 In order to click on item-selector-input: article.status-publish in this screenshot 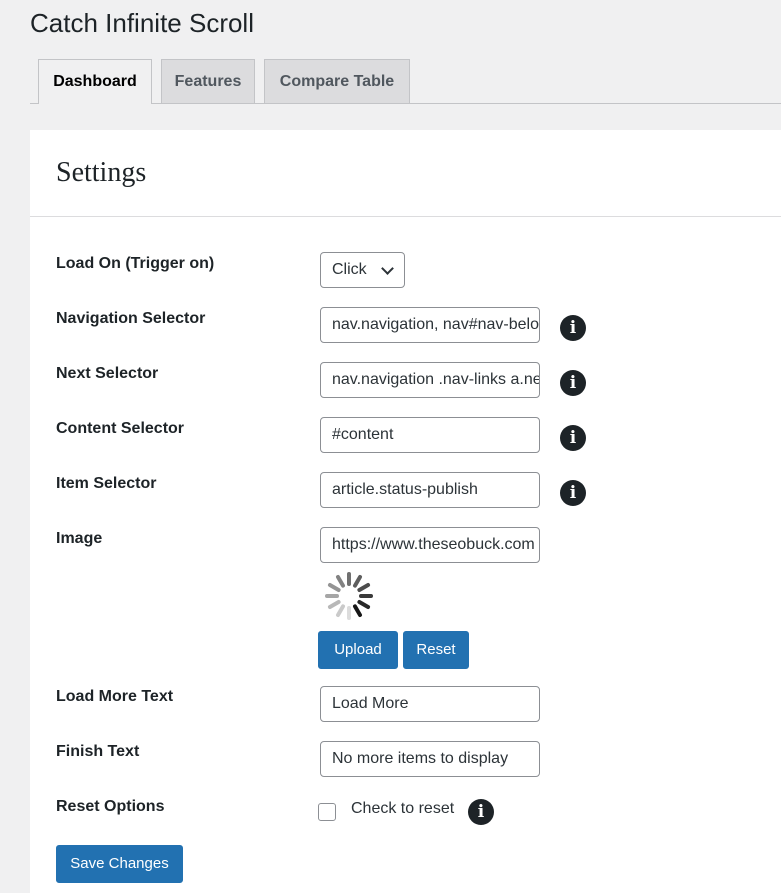, I will do `click(430, 490)`.